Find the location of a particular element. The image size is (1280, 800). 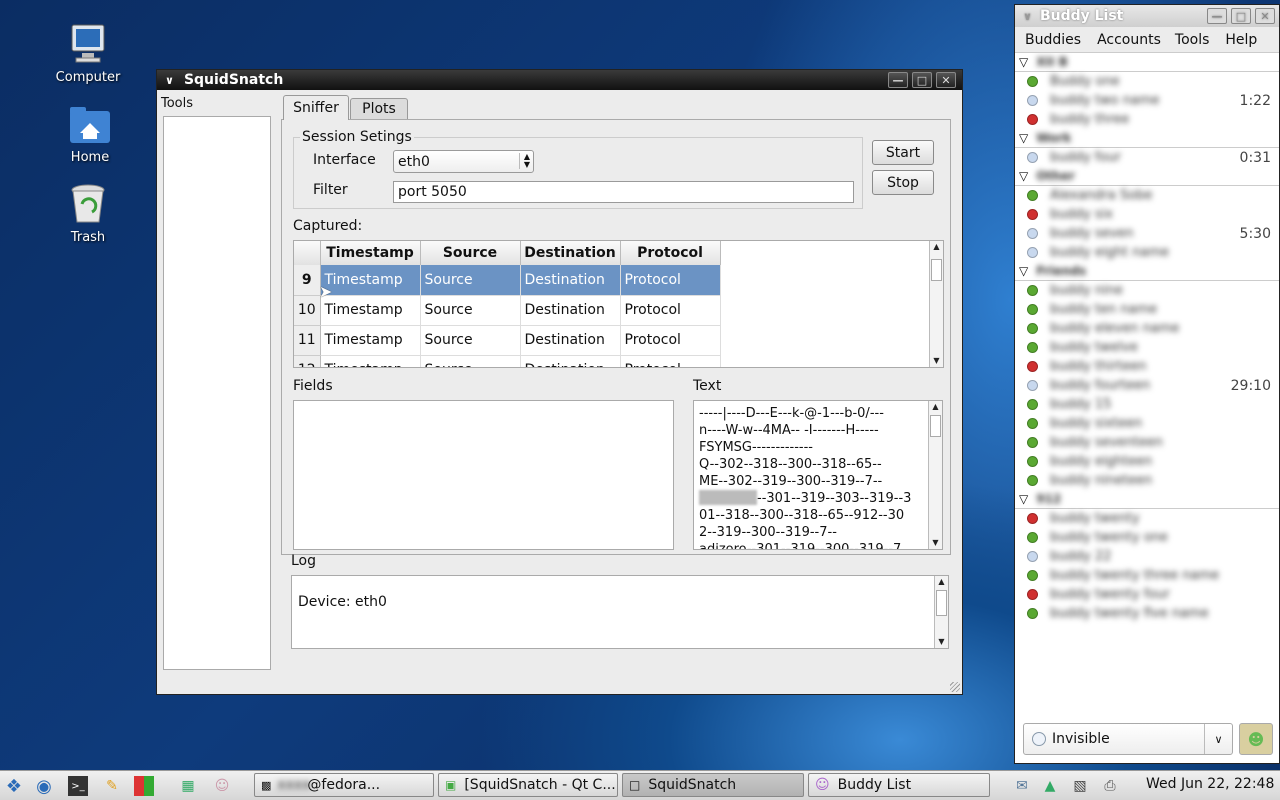

browser-icon: ◉ is located at coordinates (44, 786).